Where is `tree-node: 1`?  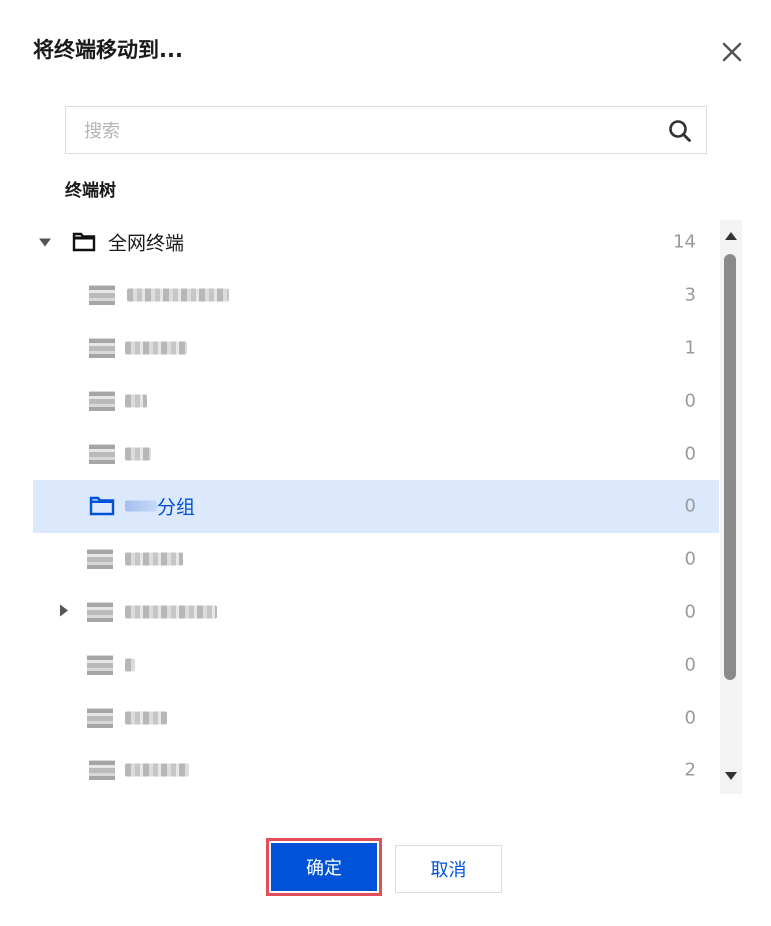
tree-node: 1 is located at coordinates (376, 348).